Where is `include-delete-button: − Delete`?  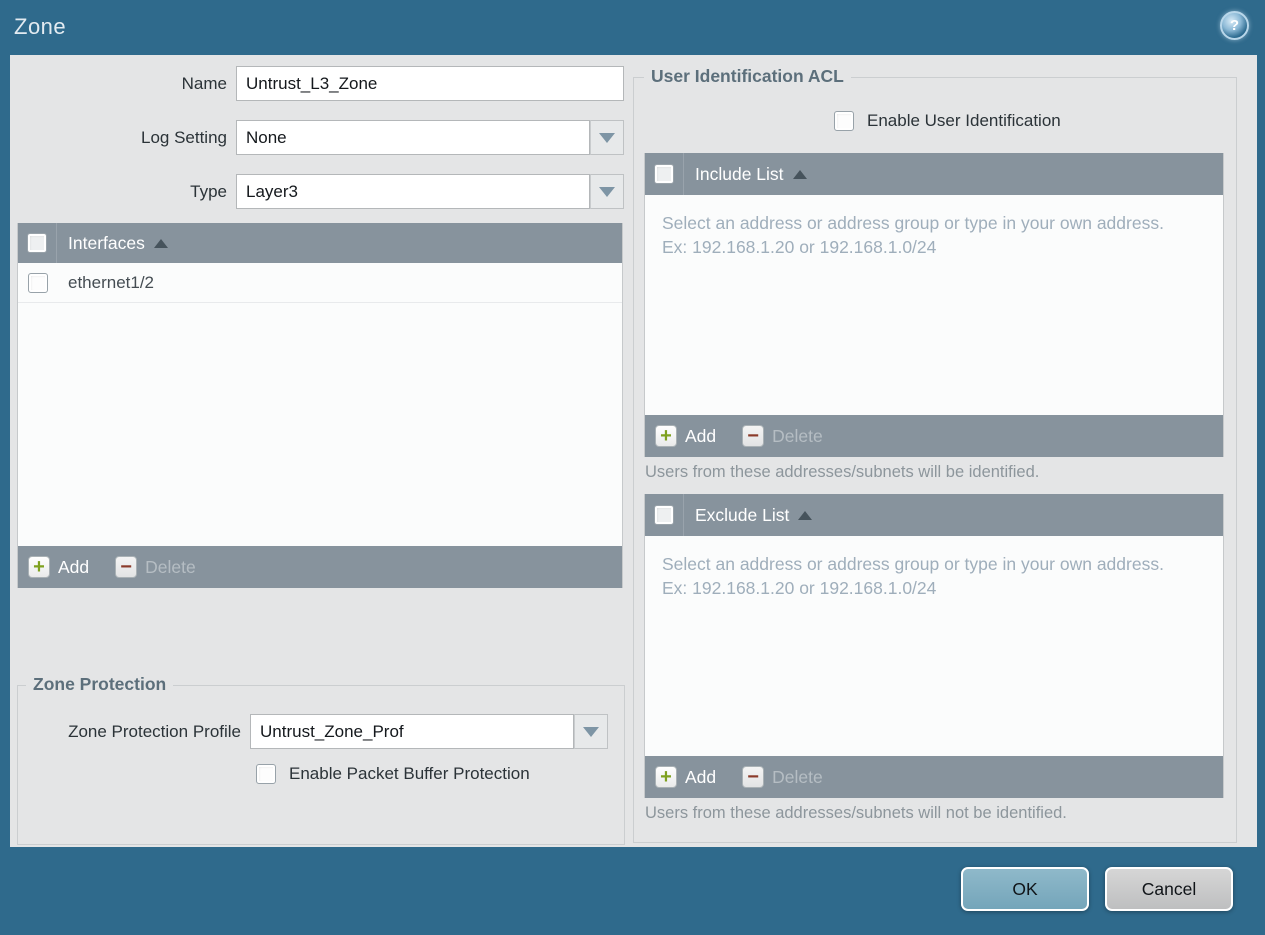 include-delete-button: − Delete is located at coordinates (782, 436).